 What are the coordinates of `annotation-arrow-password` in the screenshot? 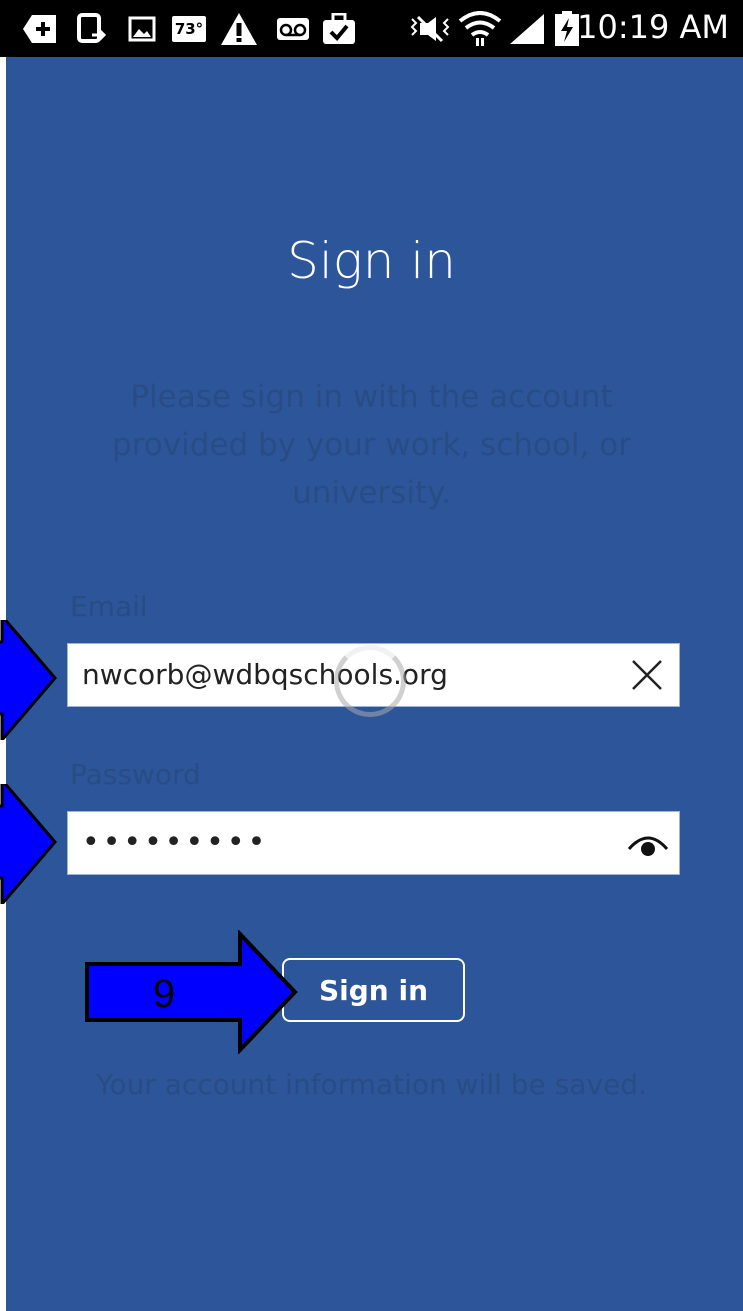 It's located at (28, 844).